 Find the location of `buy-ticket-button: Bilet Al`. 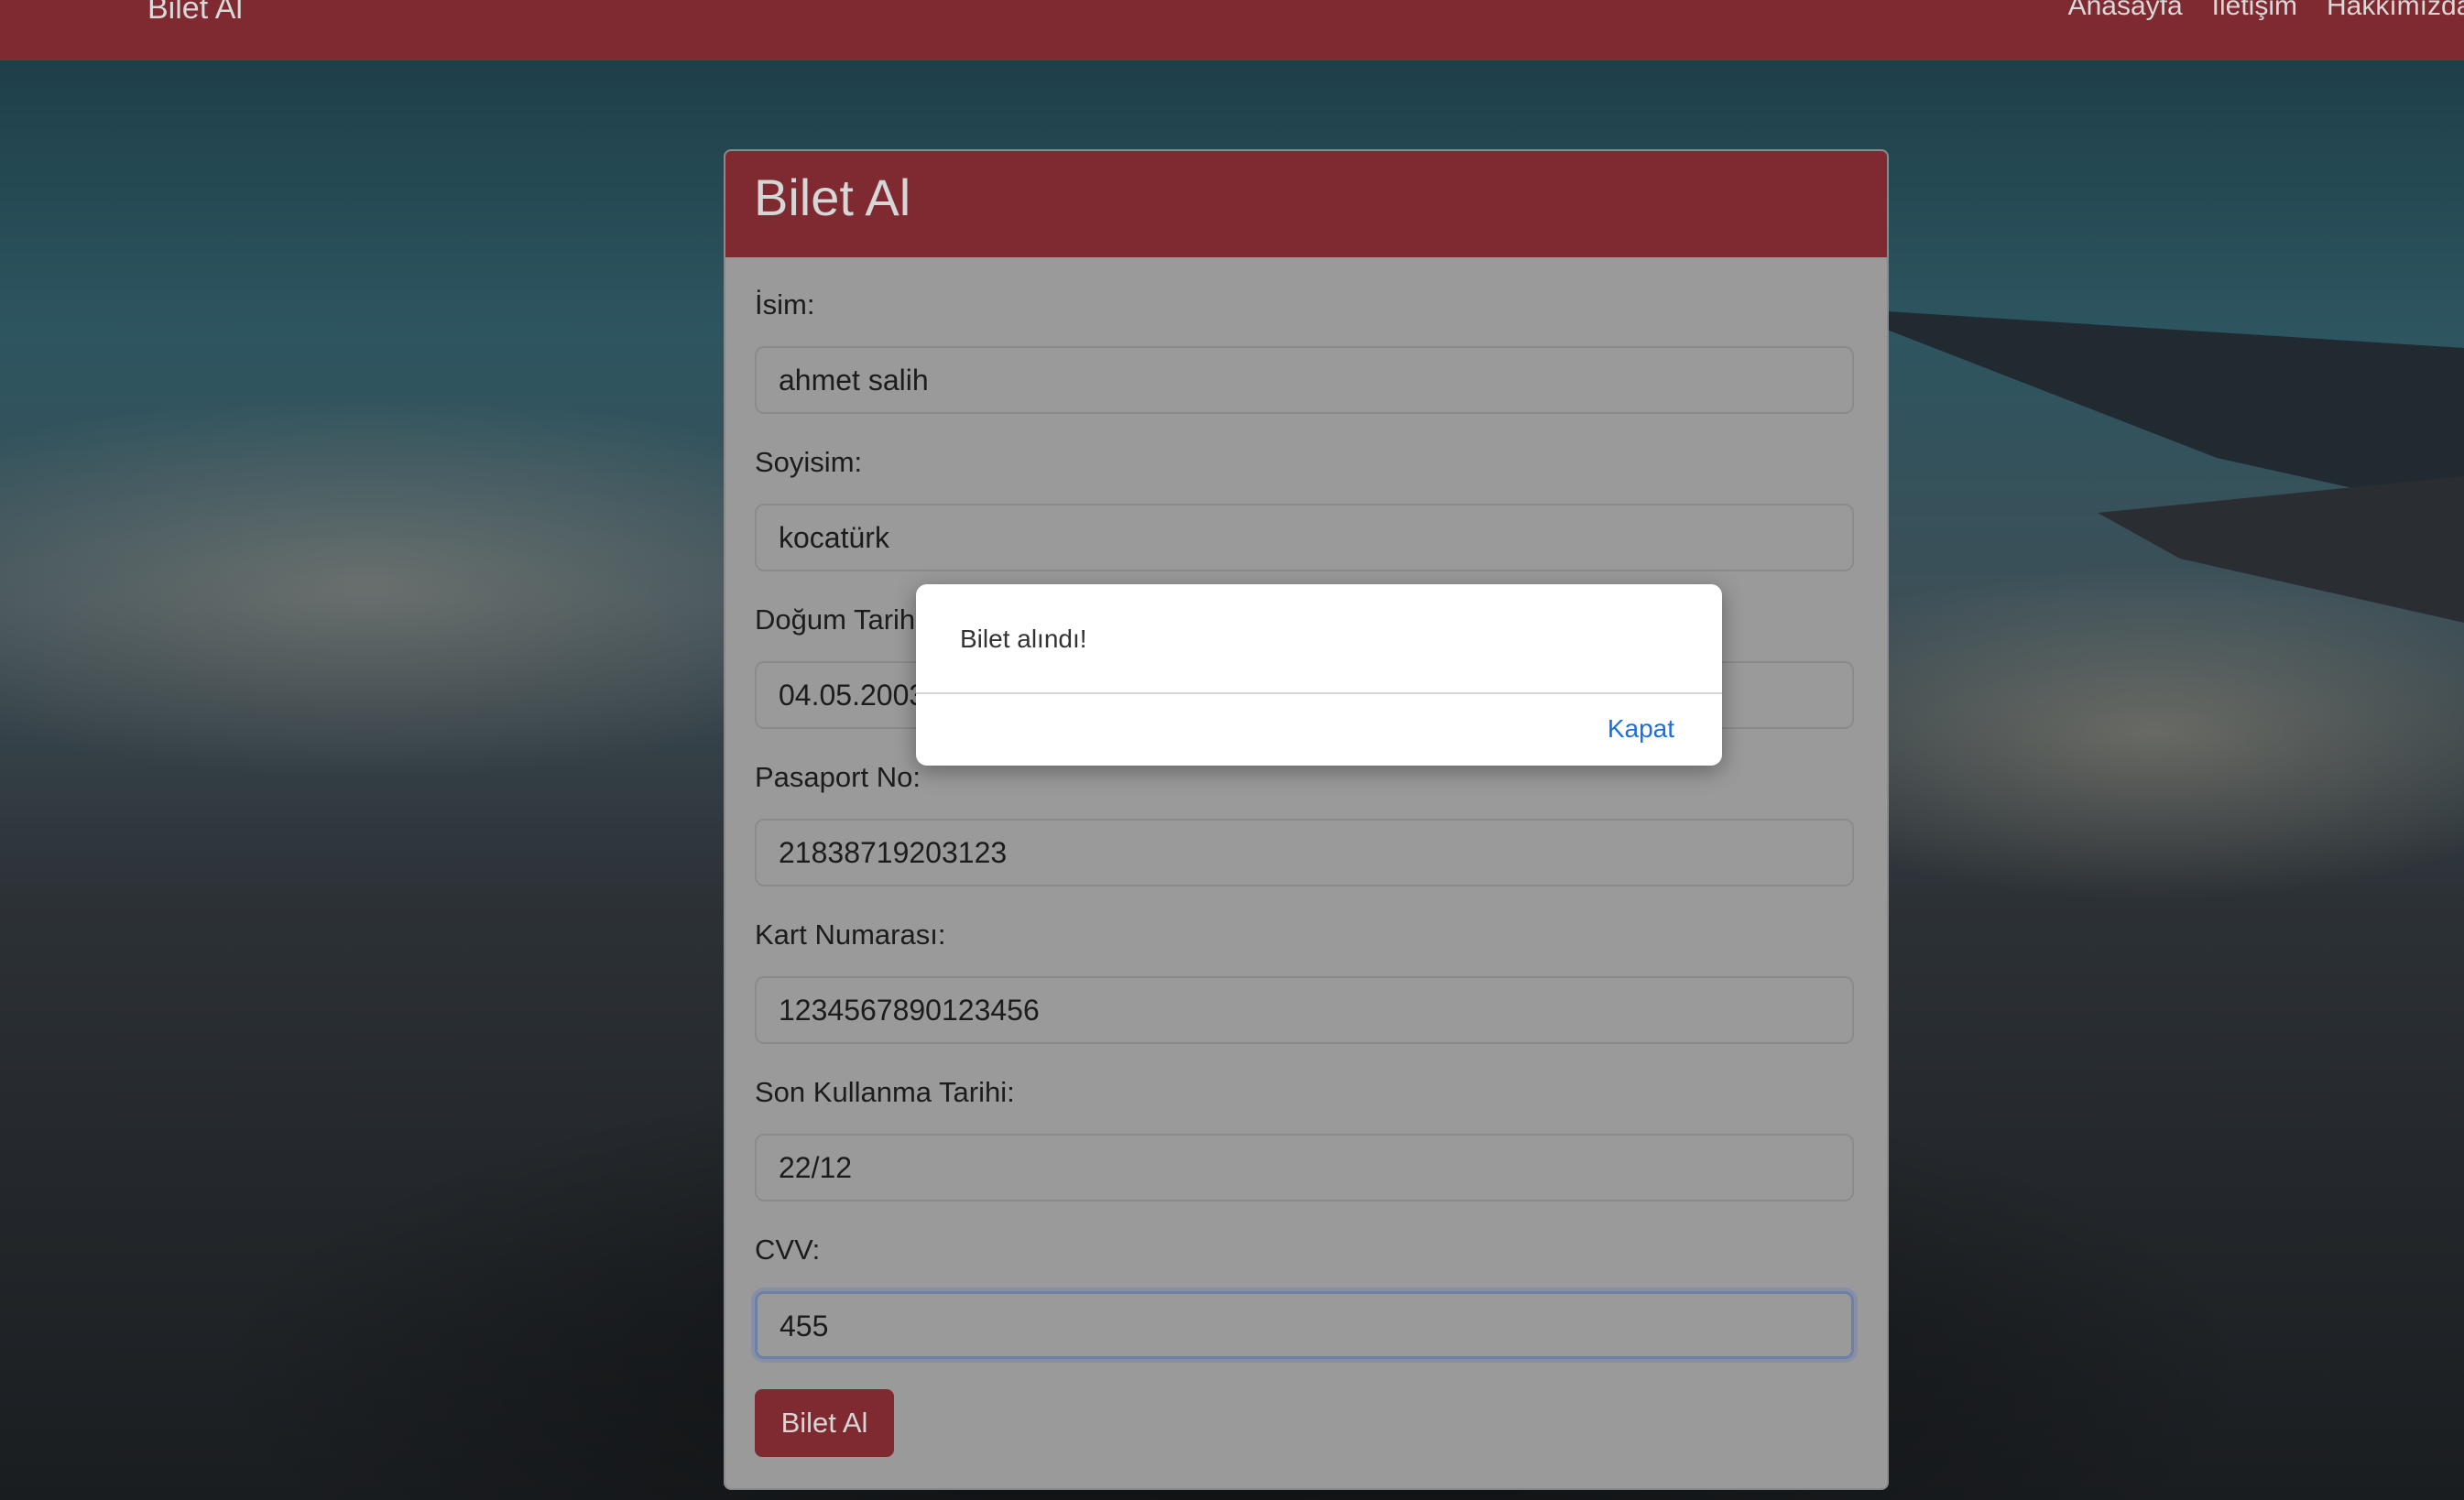

buy-ticket-button: Bilet Al is located at coordinates (824, 1423).